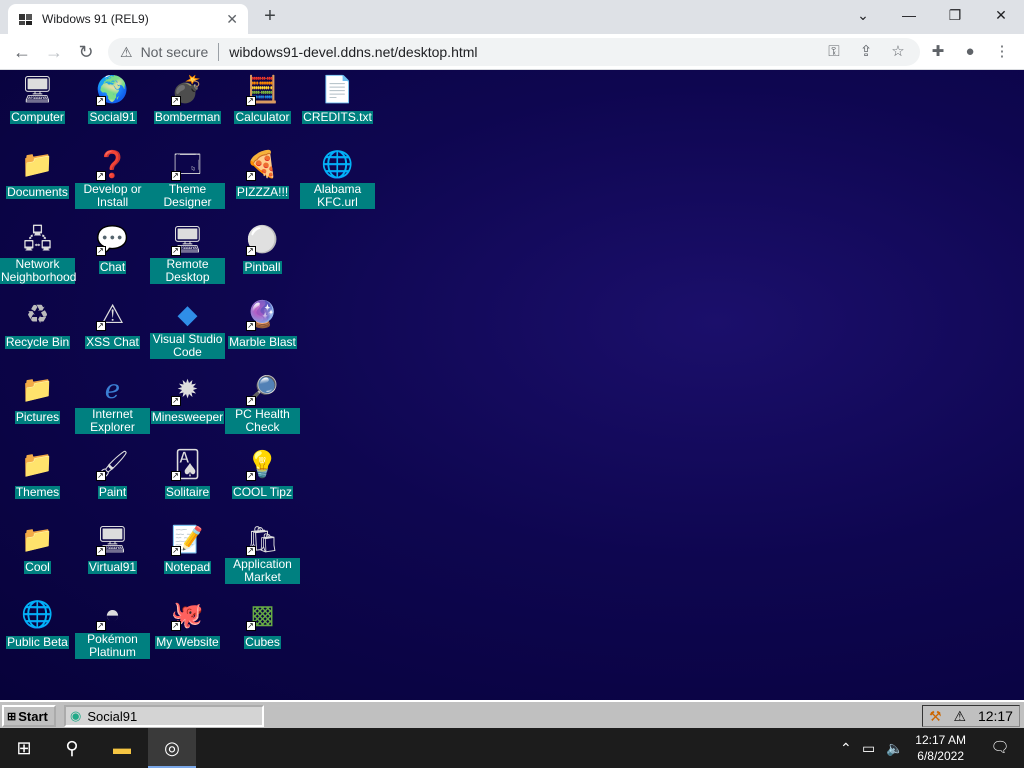 Image resolution: width=1024 pixels, height=768 pixels. I want to click on desktop-icon-public-beta: 🌐 Public Beta, so click(37, 623).